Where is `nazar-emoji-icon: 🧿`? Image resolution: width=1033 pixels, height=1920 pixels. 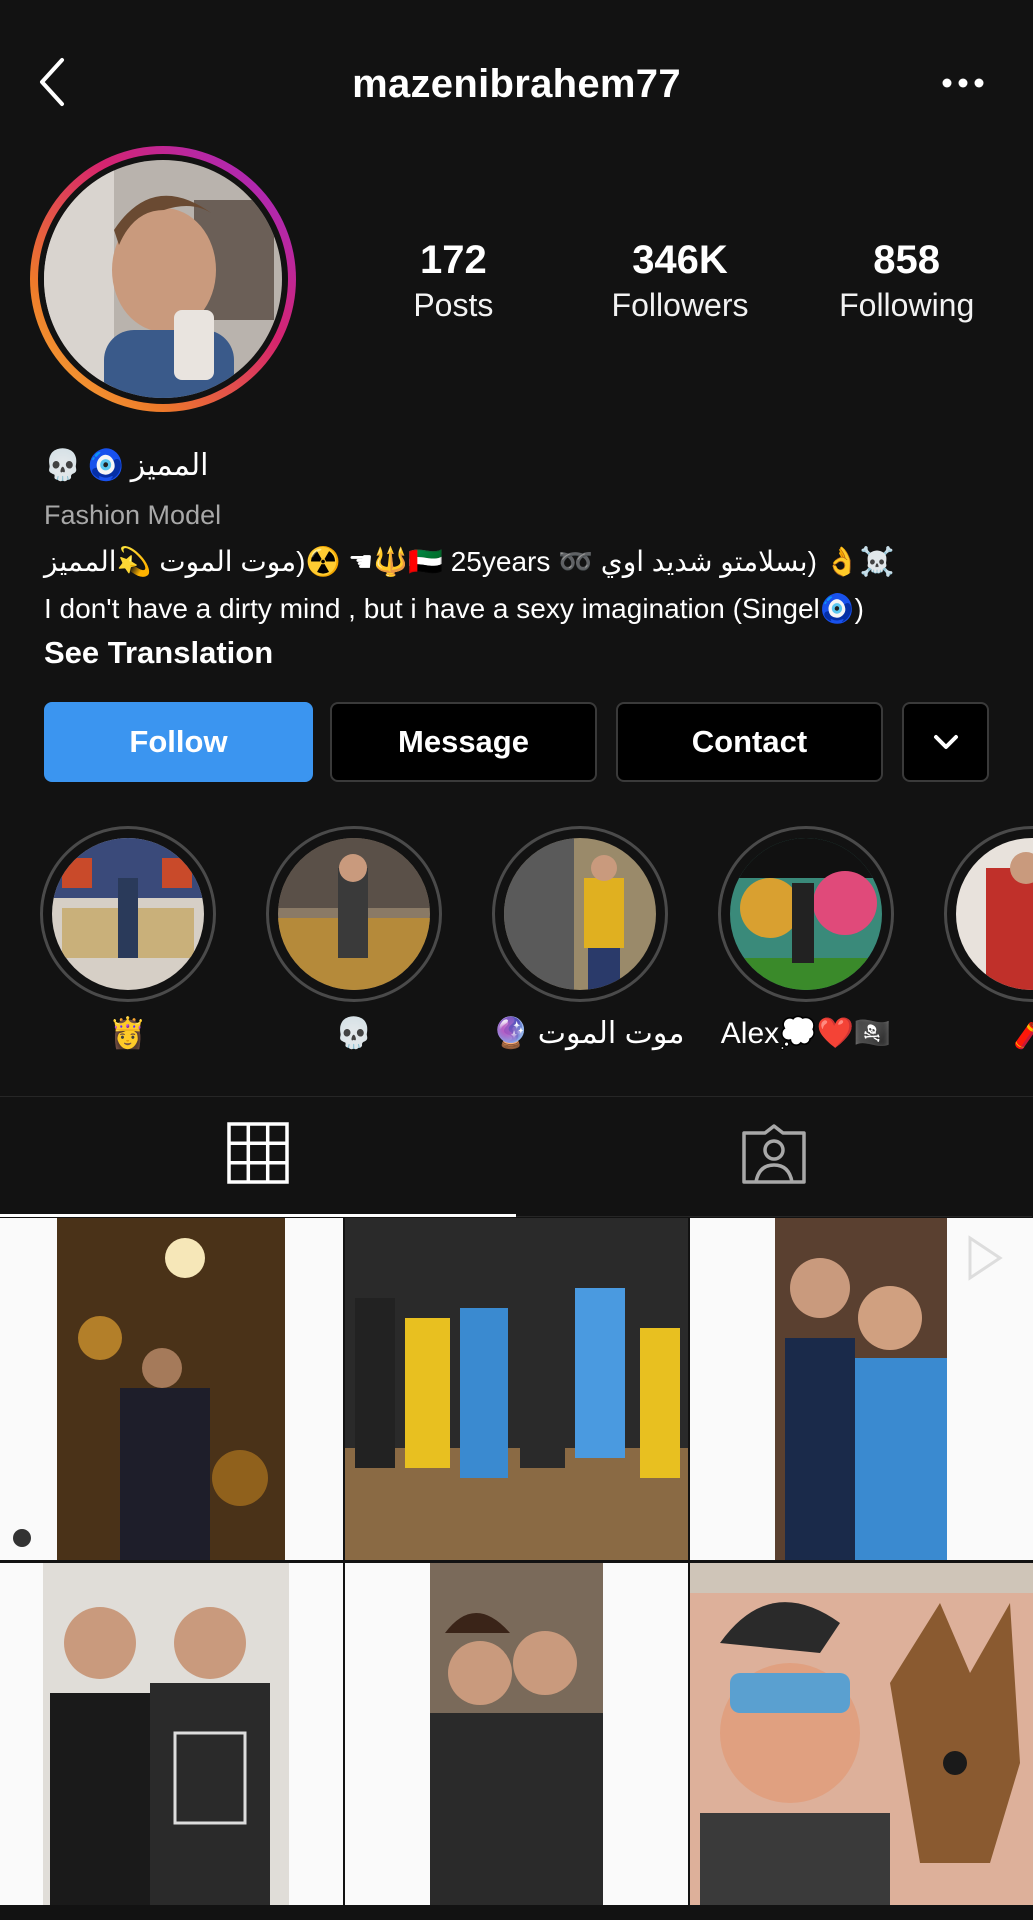
nazar-emoji-icon: 🧿 is located at coordinates (106, 465).